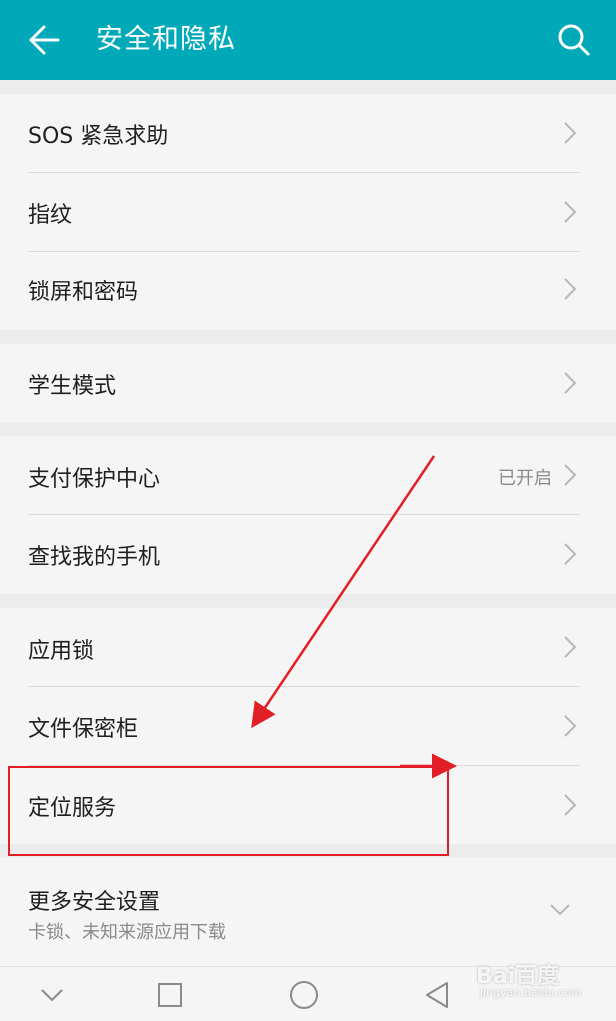 The width and height of the screenshot is (616, 1021). What do you see at coordinates (72, 386) in the screenshot?
I see `item-label: 学生模式` at bounding box center [72, 386].